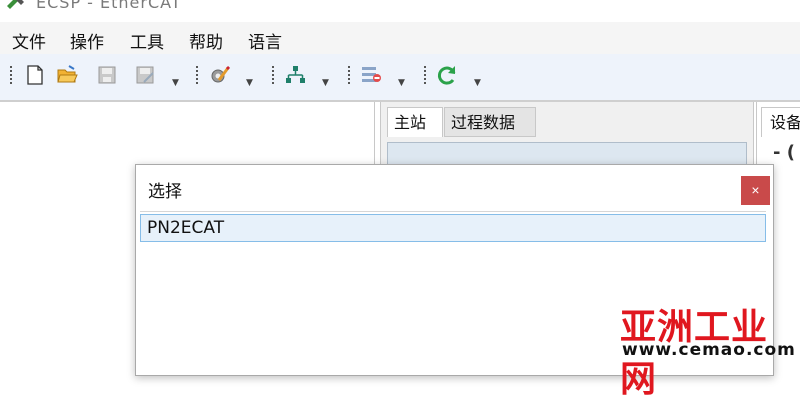 Image resolution: width=800 pixels, height=402 pixels. I want to click on app-icon, so click(15, 4).